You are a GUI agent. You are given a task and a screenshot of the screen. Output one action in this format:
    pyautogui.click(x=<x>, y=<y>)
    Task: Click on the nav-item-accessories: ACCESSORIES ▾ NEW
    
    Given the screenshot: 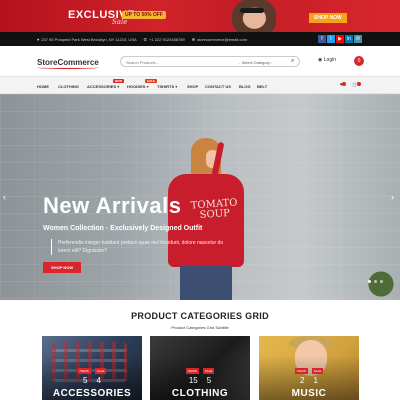 What is the action you would take?
    pyautogui.click(x=105, y=84)
    